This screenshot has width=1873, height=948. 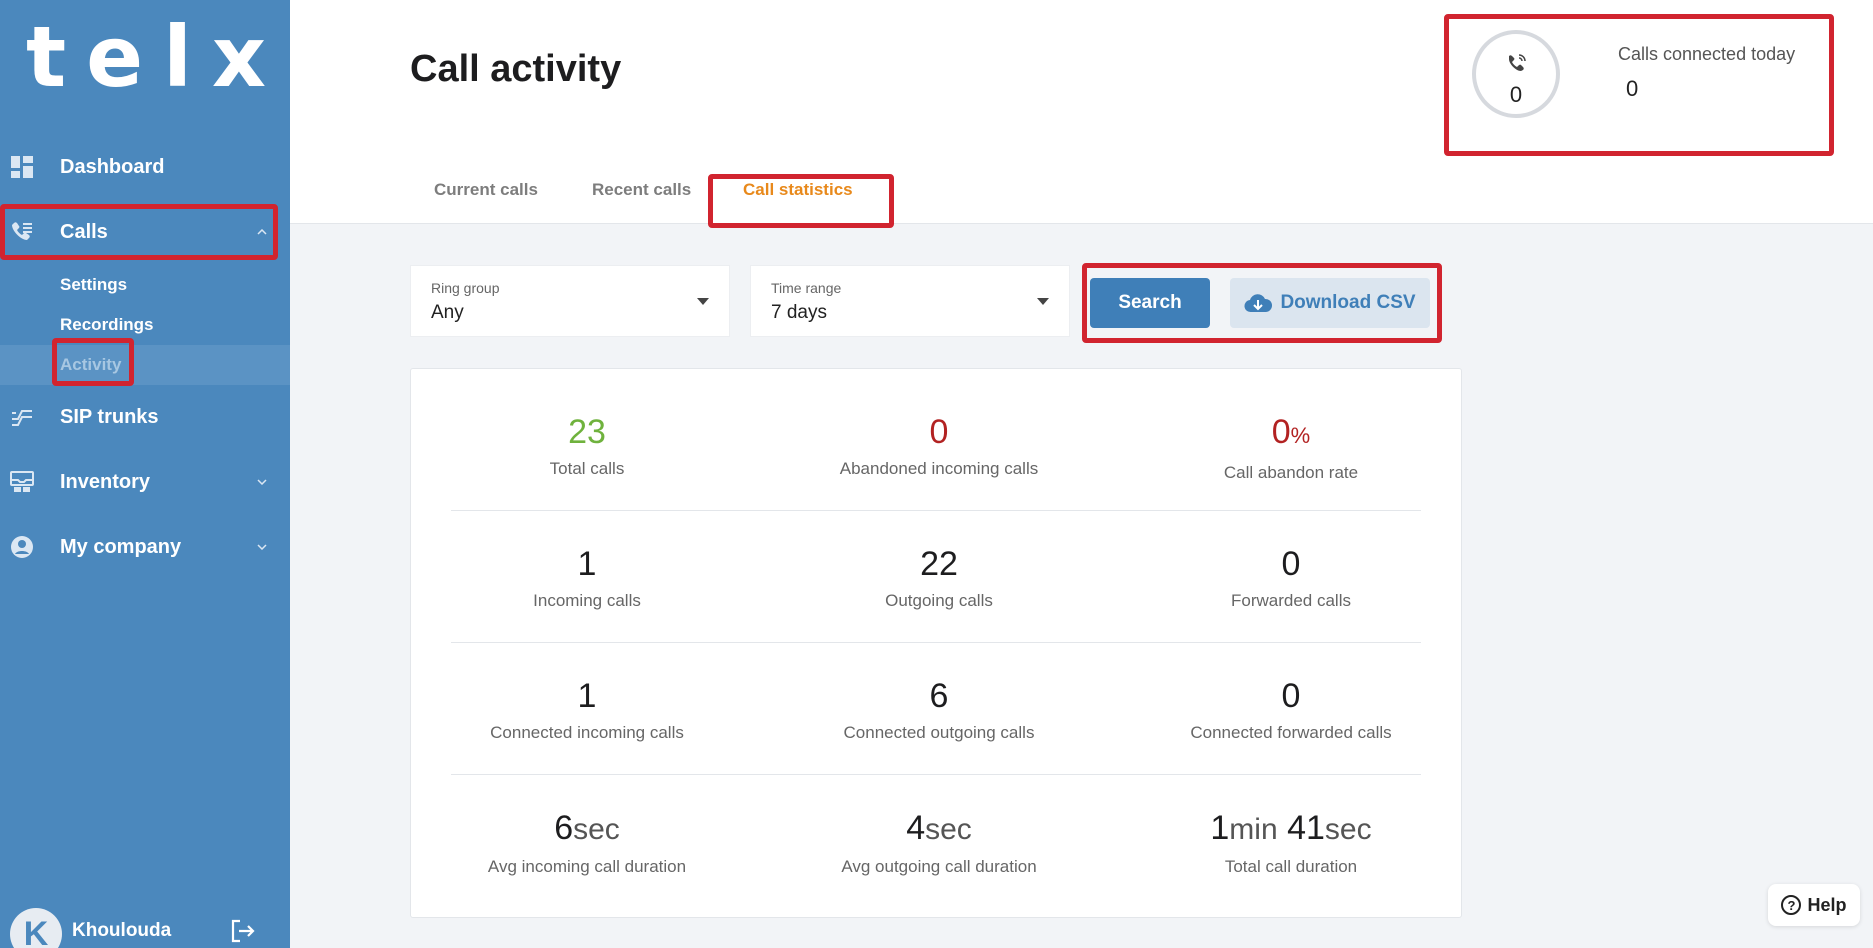 I want to click on sidebar-item-calls: Calls, so click(x=145, y=232).